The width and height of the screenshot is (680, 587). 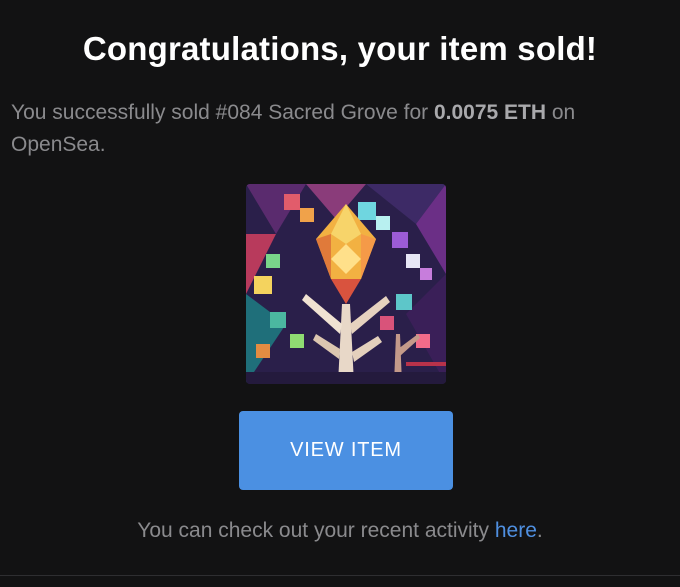 What do you see at coordinates (113, 112) in the screenshot?
I see `message-prefix: You successfully sold` at bounding box center [113, 112].